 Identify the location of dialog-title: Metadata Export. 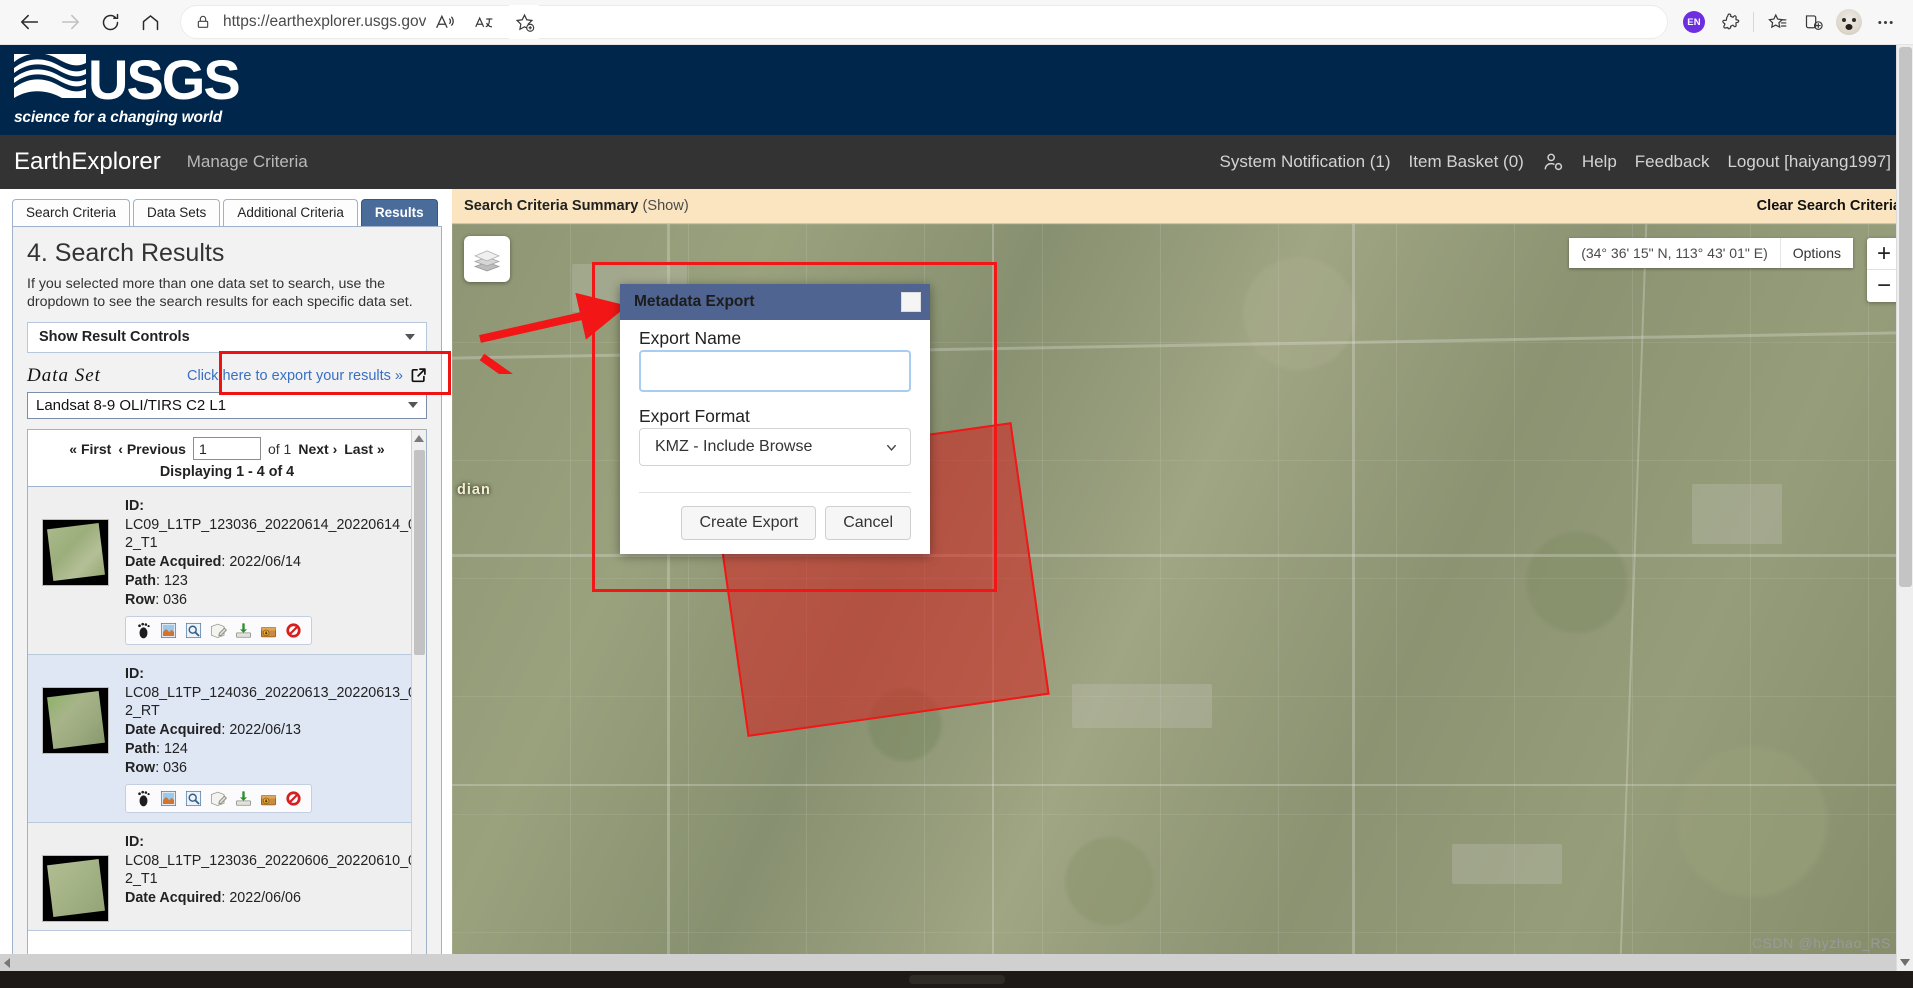
(694, 301).